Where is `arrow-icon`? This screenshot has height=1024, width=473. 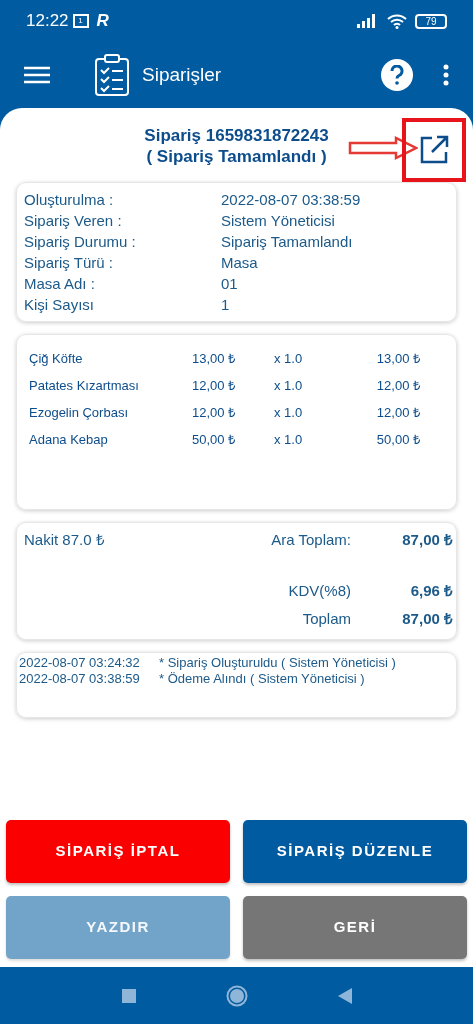 arrow-icon is located at coordinates (383, 148).